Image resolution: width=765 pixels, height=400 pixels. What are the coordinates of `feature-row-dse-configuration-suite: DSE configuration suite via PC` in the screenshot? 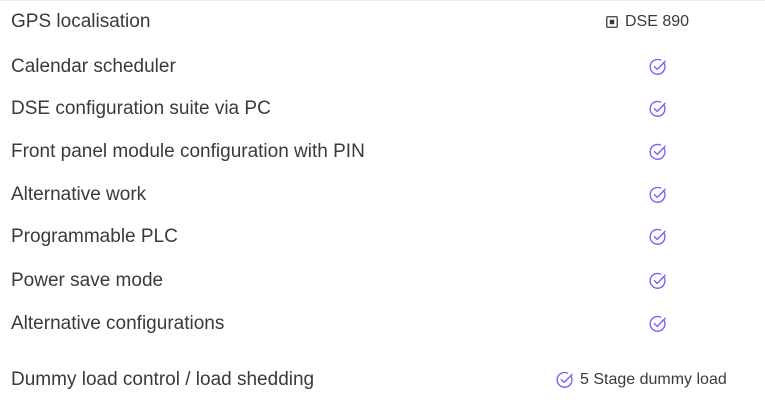 It's located at (382, 109).